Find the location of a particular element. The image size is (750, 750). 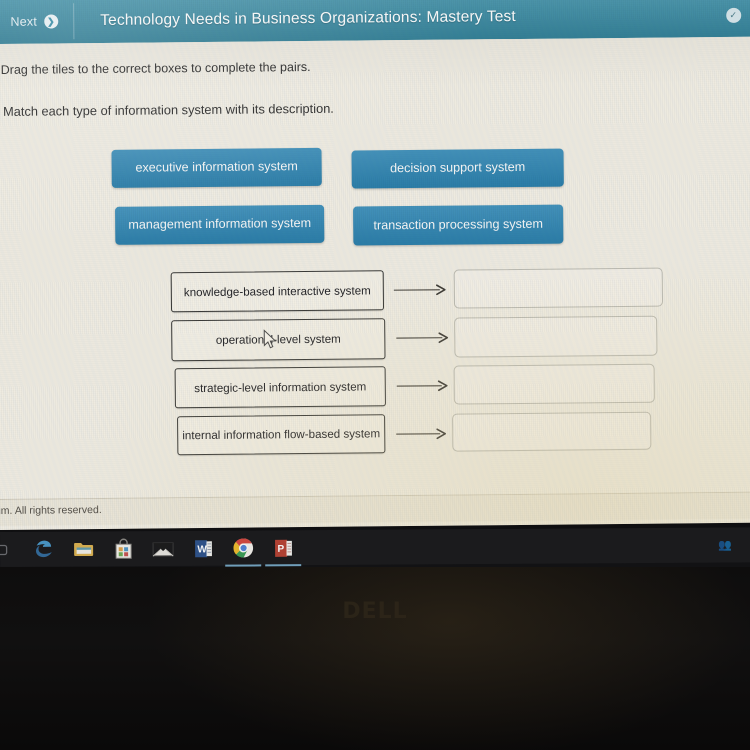

microsoft-powerpoint-icon: P is located at coordinates (283, 548).